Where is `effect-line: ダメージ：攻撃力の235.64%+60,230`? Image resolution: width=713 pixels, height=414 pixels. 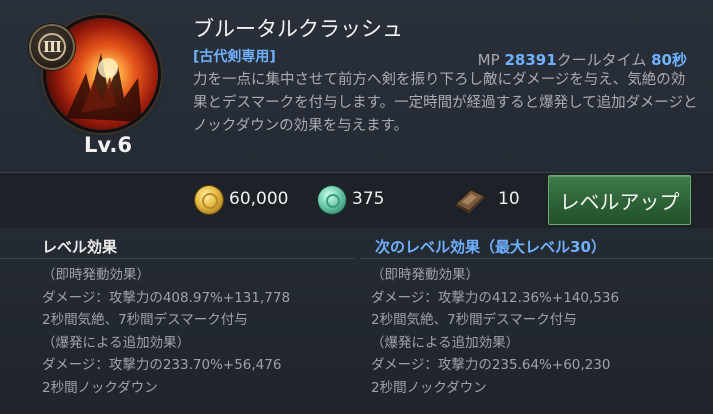
effect-line: ダメージ：攻撃力の235.64%+60,230 is located at coordinates (491, 365).